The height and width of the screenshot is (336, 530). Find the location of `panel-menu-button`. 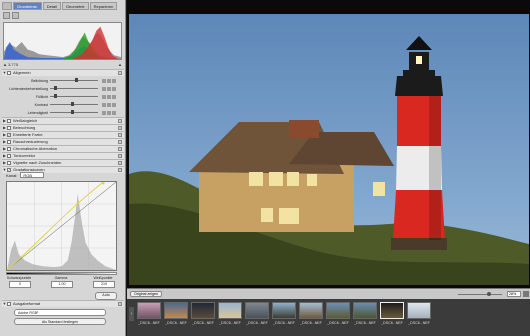

panel-menu-button is located at coordinates (7, 6).